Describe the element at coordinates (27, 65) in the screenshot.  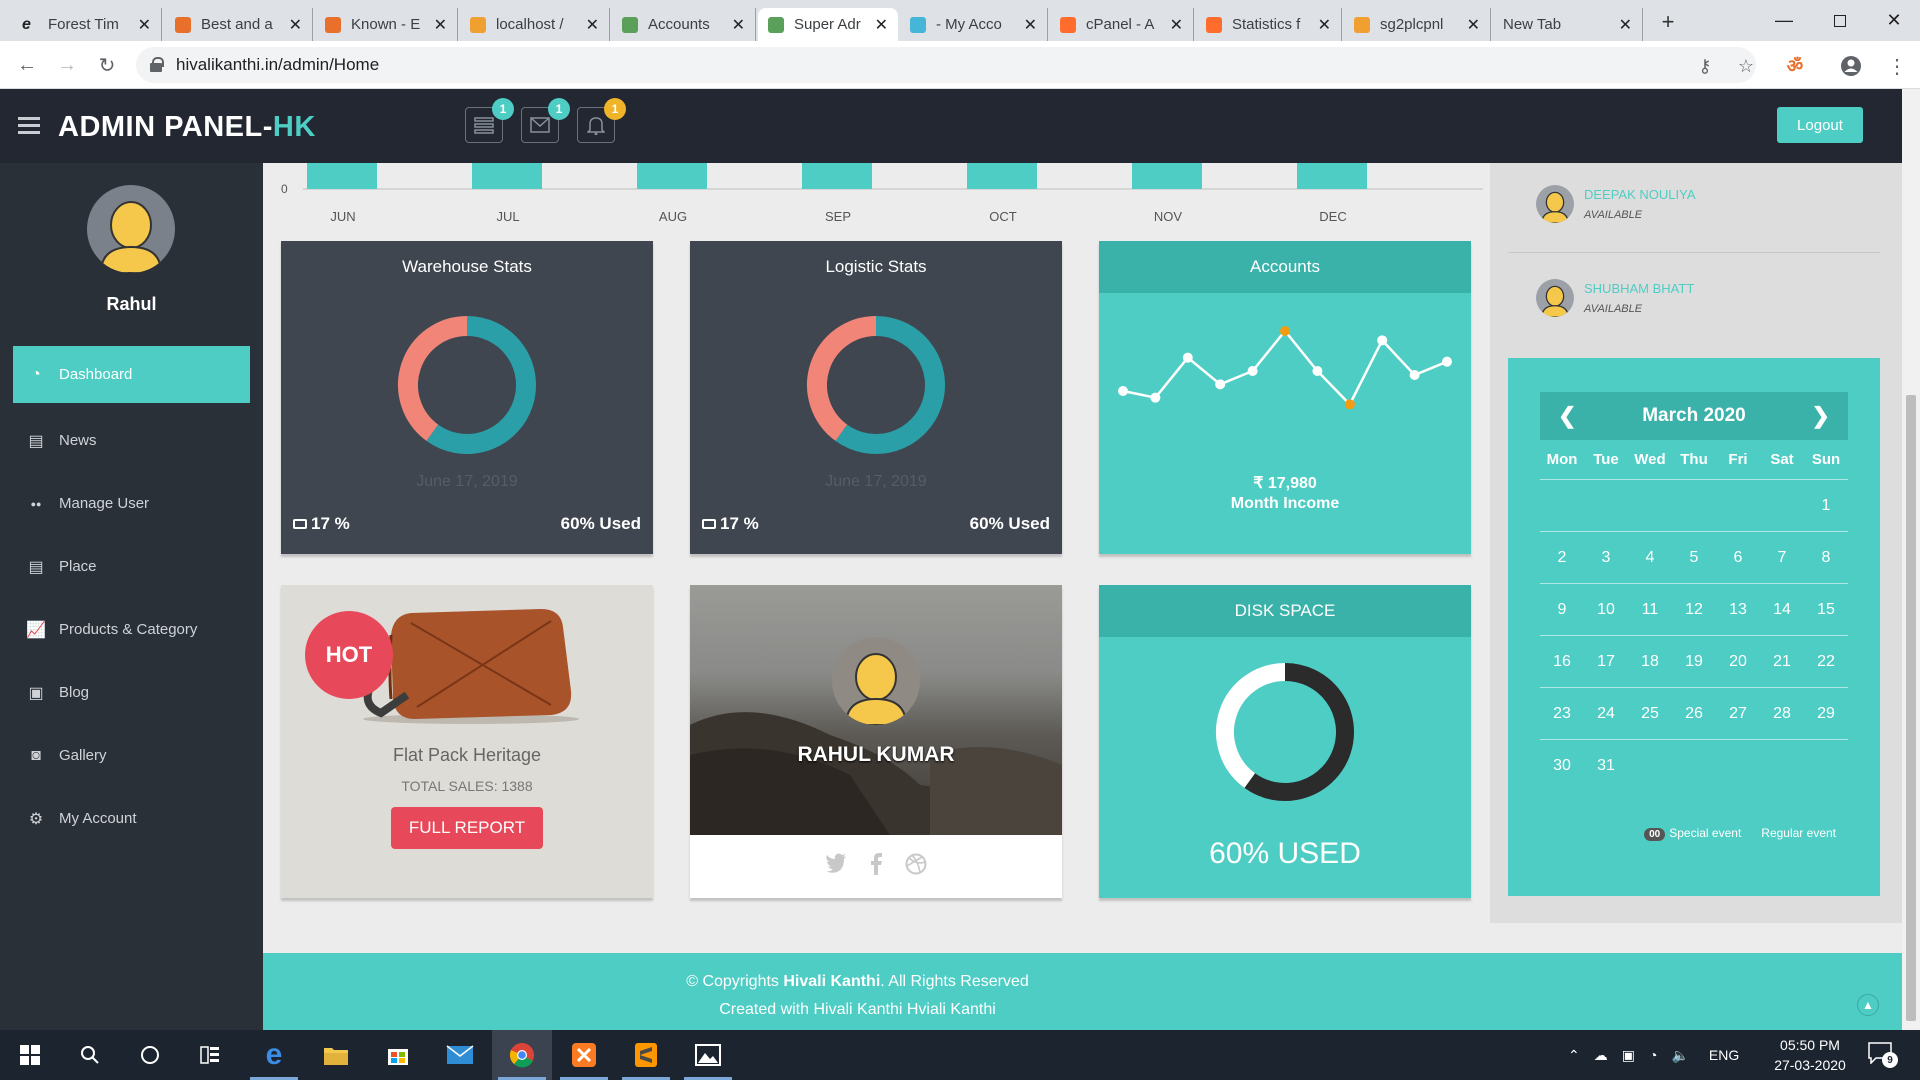
I see `back-button: ←` at that location.